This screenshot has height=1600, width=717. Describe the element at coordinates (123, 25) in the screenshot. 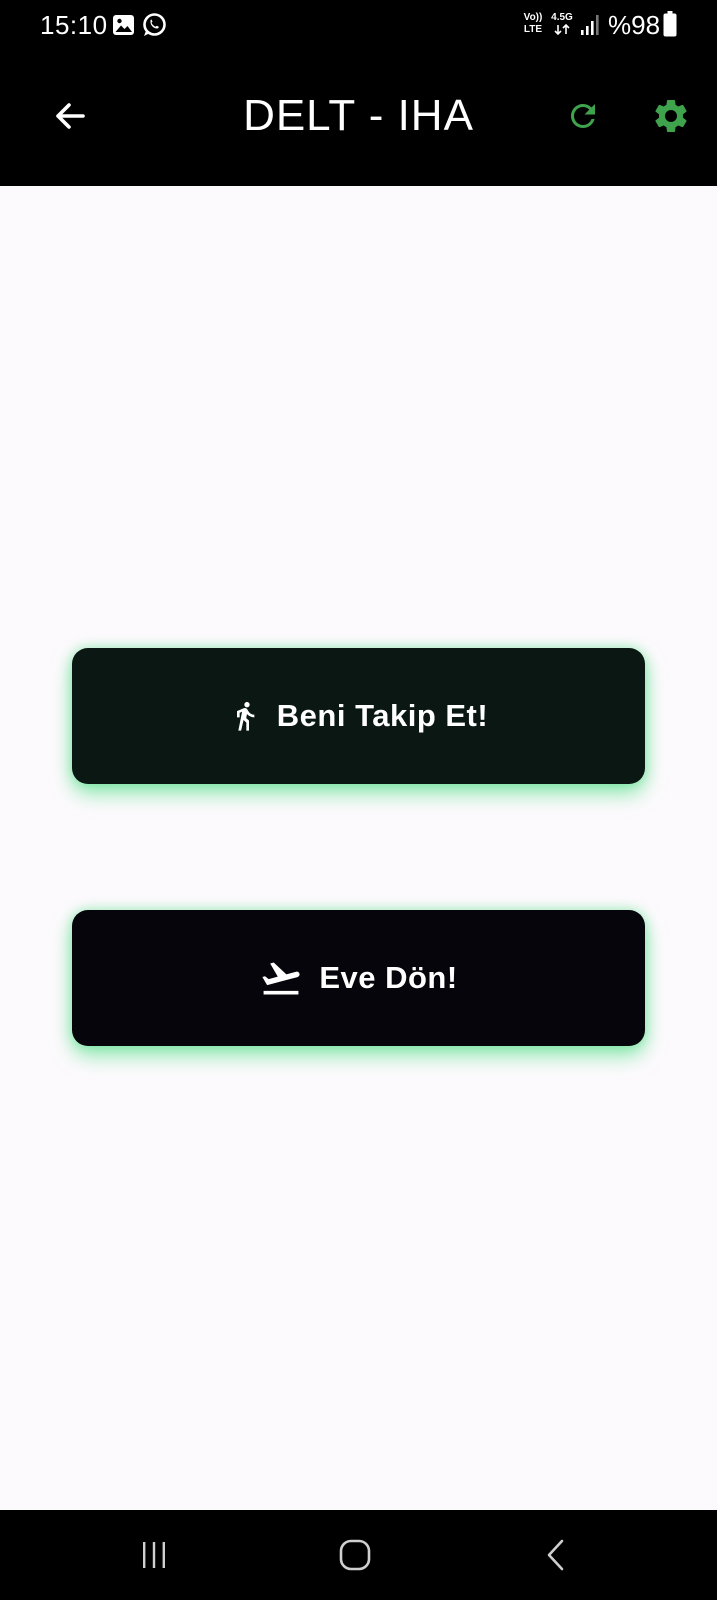

I see `gallery-icon` at that location.